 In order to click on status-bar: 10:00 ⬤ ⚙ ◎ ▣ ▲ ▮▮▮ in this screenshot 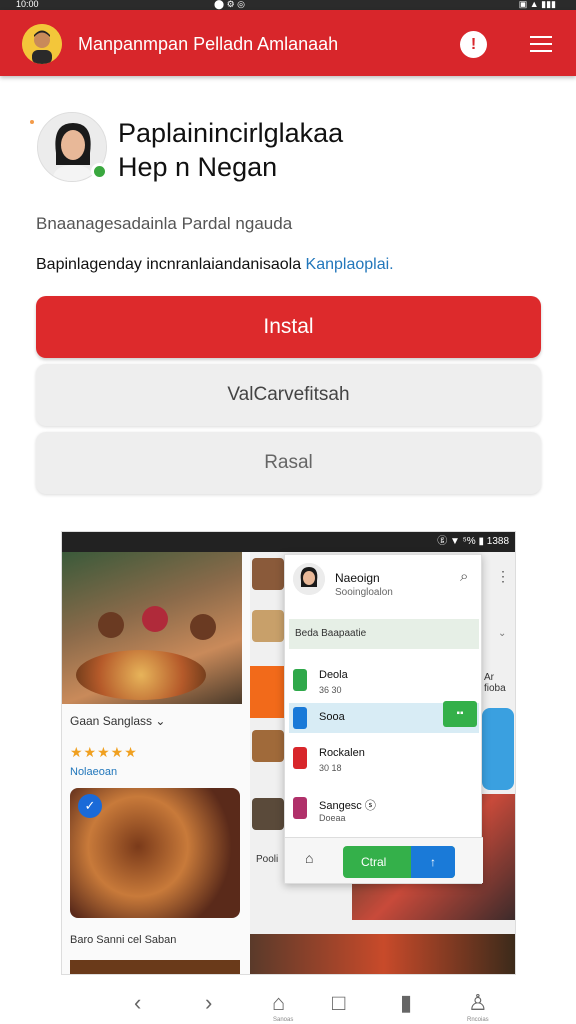, I will do `click(288, 5)`.